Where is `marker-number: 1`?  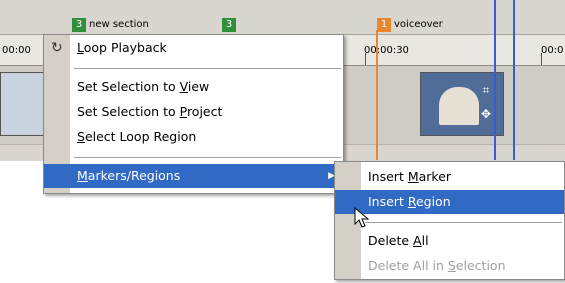
marker-number: 1 is located at coordinates (384, 25).